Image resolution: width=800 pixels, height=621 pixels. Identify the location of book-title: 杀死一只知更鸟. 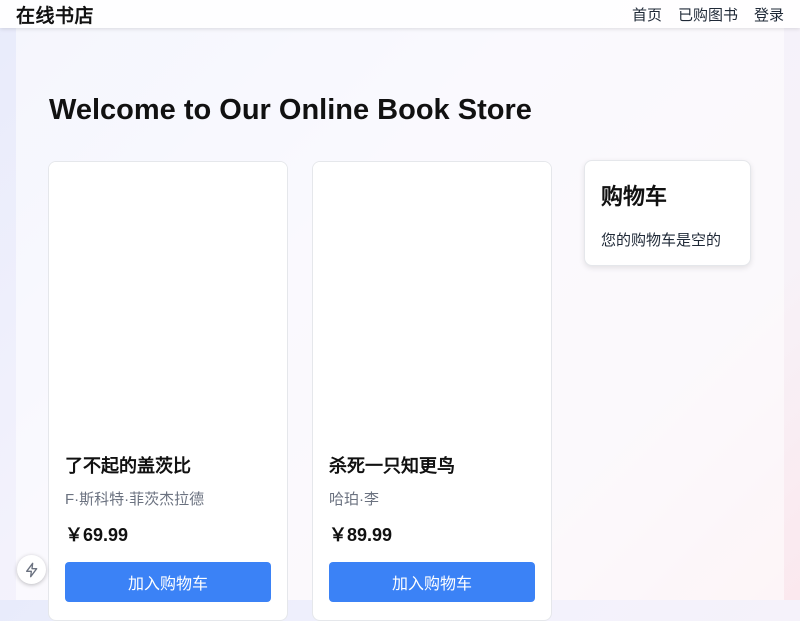
(392, 466).